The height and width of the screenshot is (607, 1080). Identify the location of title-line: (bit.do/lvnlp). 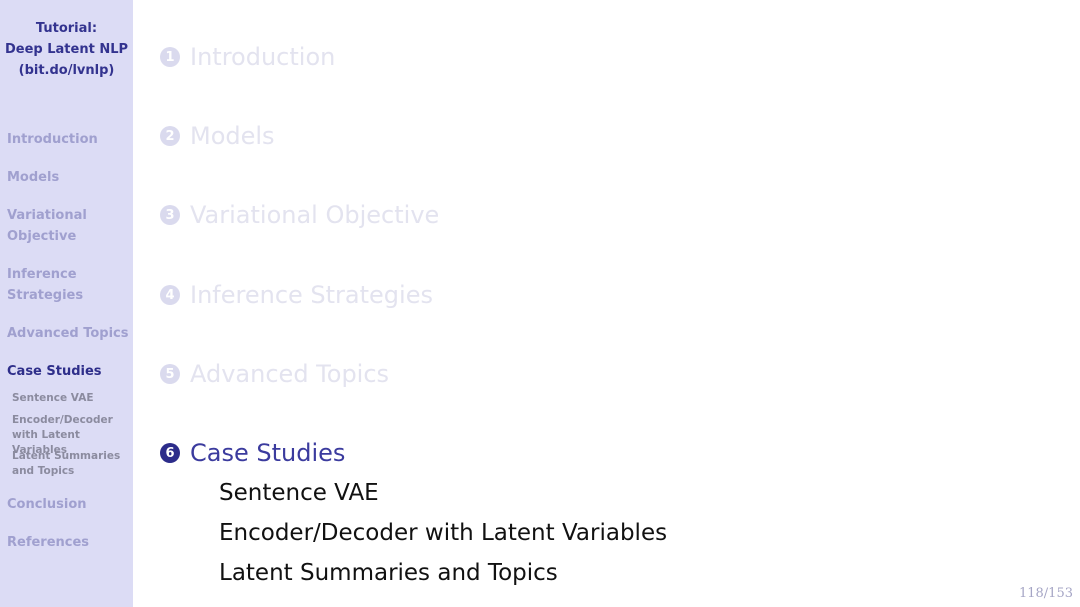
(66, 70).